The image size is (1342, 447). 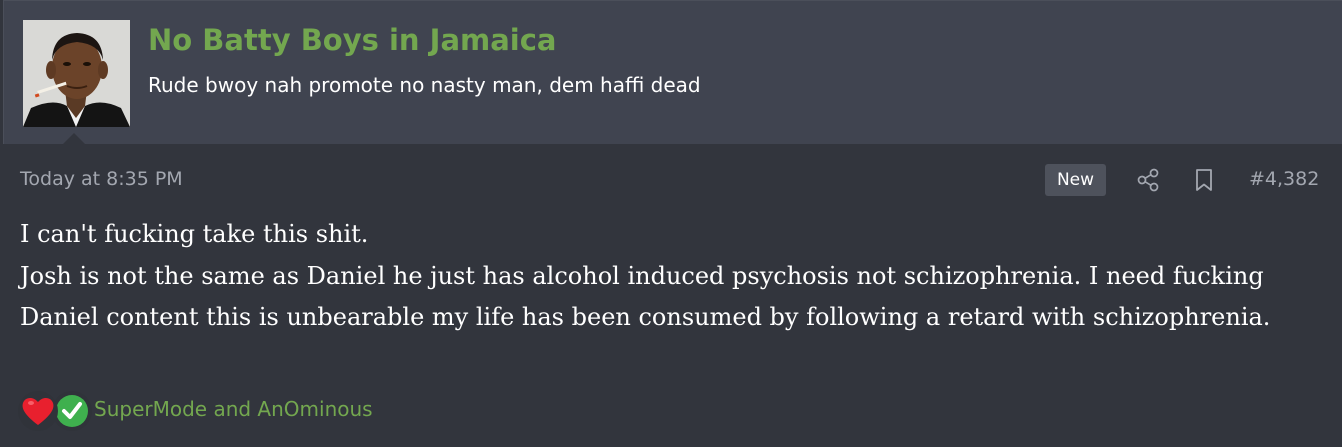 What do you see at coordinates (76, 73) in the screenshot?
I see `avatar` at bounding box center [76, 73].